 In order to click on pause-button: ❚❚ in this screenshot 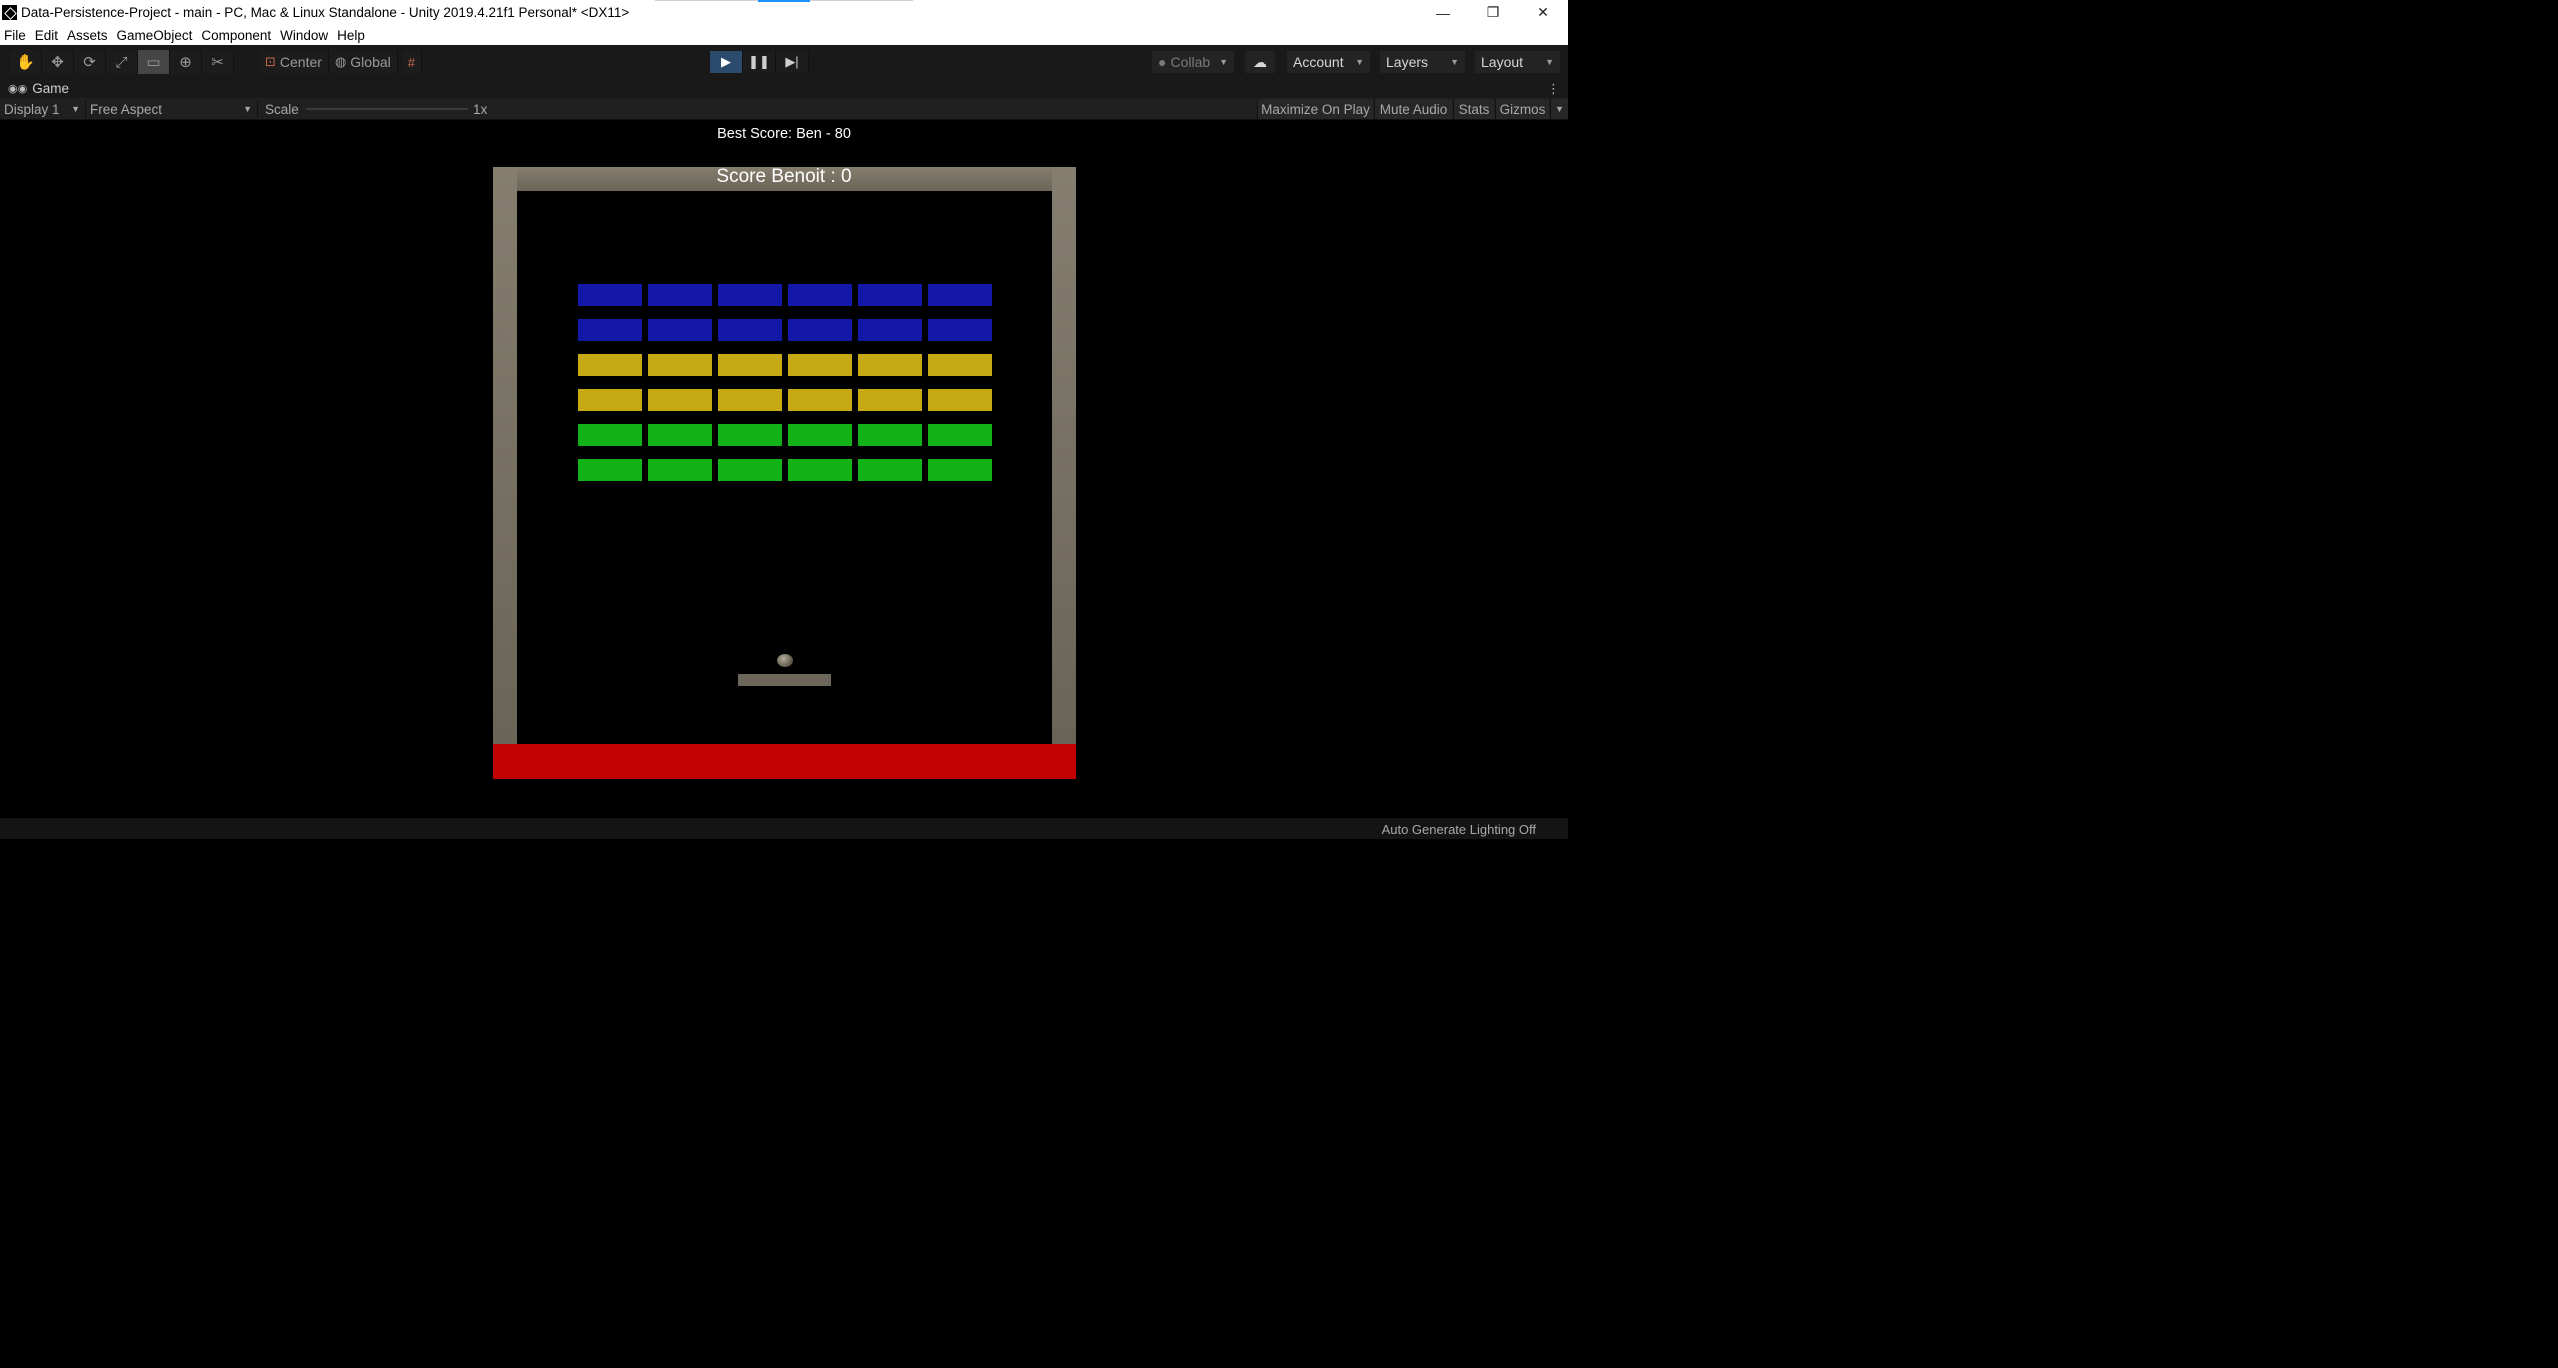, I will do `click(759, 62)`.